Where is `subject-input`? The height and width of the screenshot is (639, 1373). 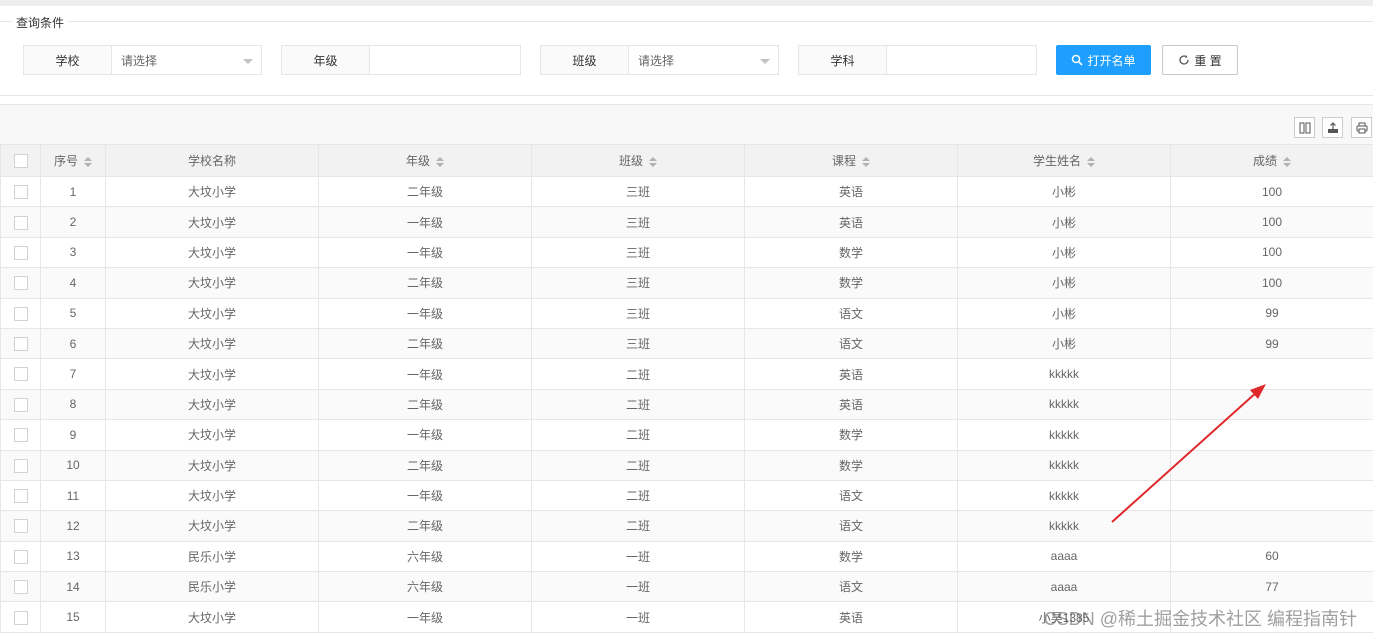
subject-input is located at coordinates (961, 60).